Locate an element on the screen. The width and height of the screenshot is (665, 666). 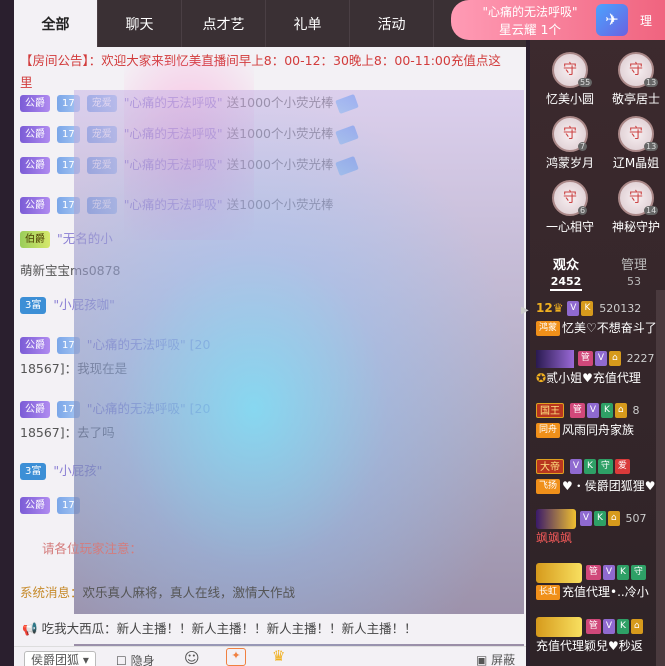
guard-level: 7 is located at coordinates (583, 146).